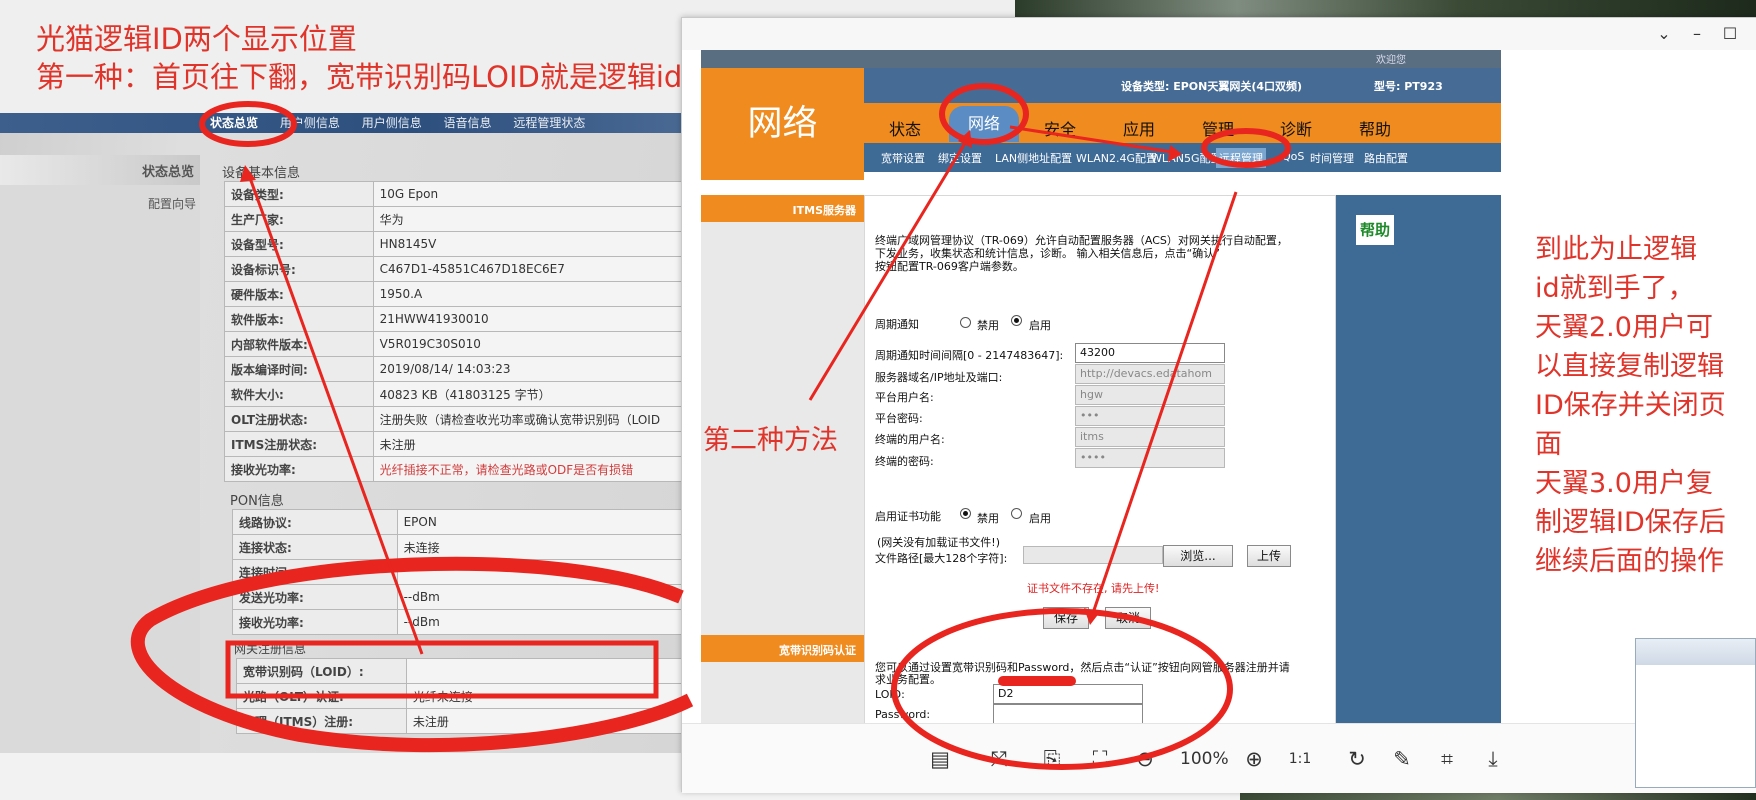 This screenshot has width=1756, height=800. What do you see at coordinates (531, 394) in the screenshot?
I see `row-value: 40823 KB（41803125 字节）` at bounding box center [531, 394].